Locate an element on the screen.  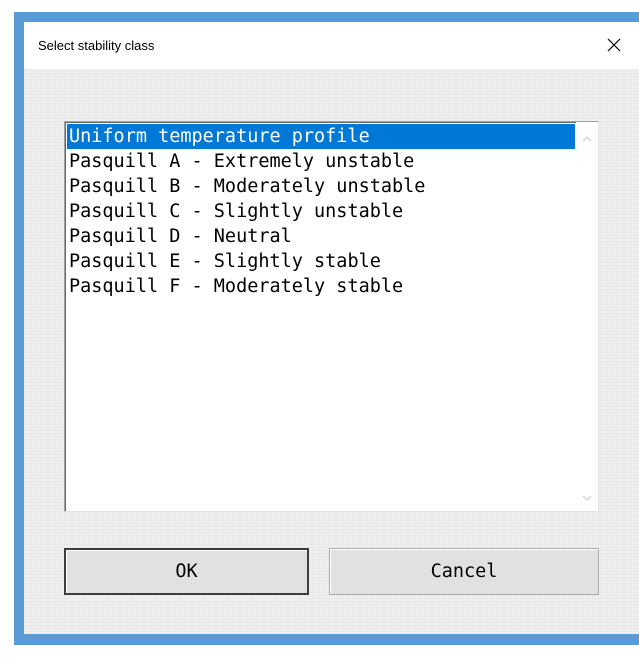
close-button is located at coordinates (614, 45).